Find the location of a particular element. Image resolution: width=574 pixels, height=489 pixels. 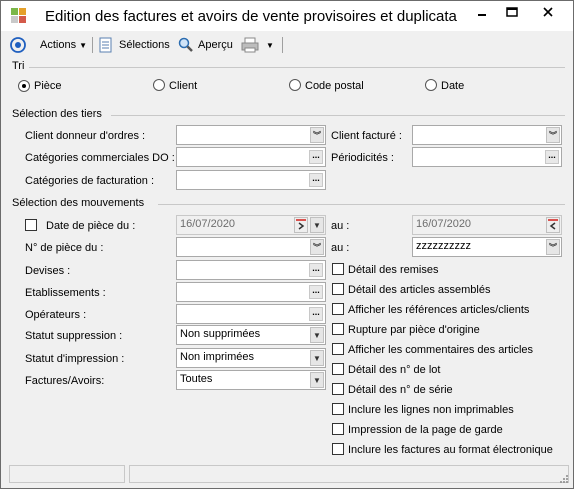

operateurs-label: Opérateurs : is located at coordinates (56, 315).